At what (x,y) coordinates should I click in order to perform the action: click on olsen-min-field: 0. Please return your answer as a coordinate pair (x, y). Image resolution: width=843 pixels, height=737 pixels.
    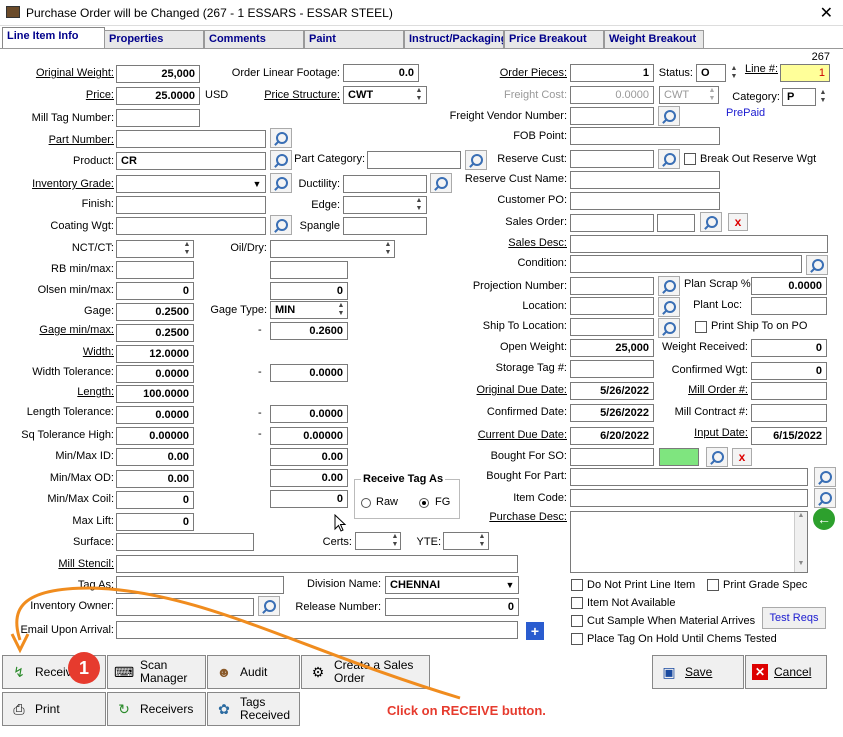
    Looking at the image, I should click on (155, 291).